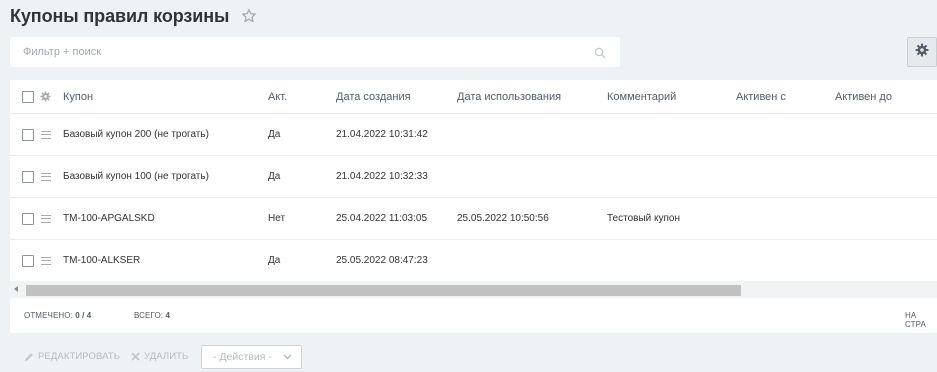  What do you see at coordinates (761, 96) in the screenshot?
I see `column-header-active-from: Активен с` at bounding box center [761, 96].